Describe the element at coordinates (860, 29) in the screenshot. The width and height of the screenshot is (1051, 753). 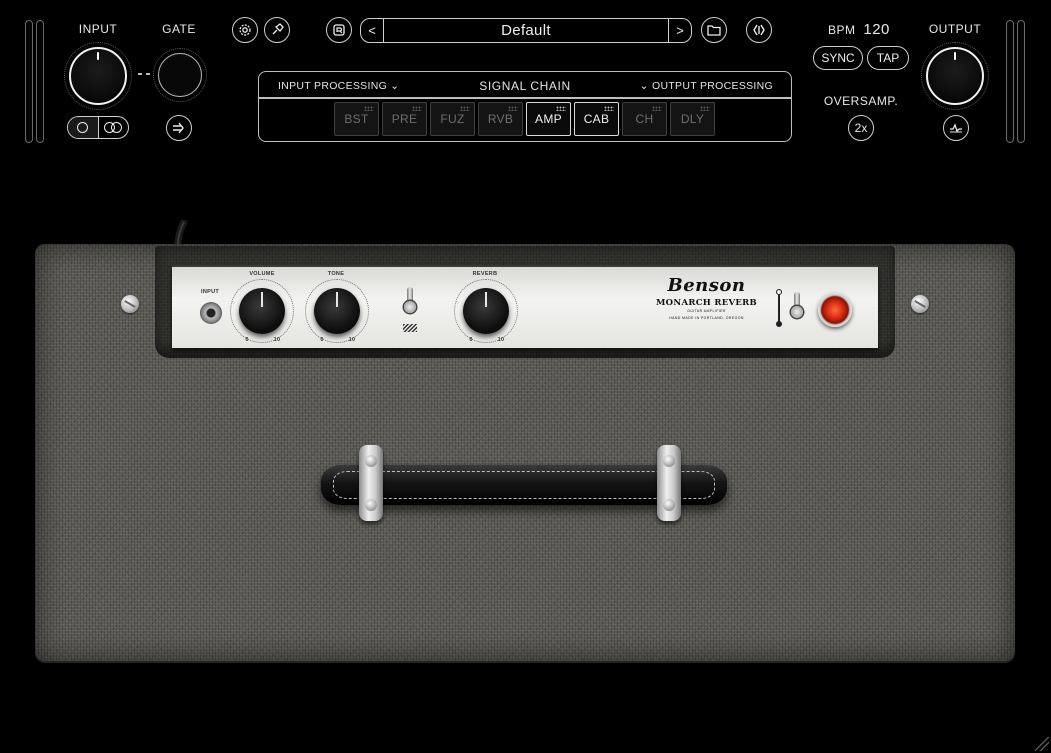
I see `bpm-display: BPM 120` at that location.